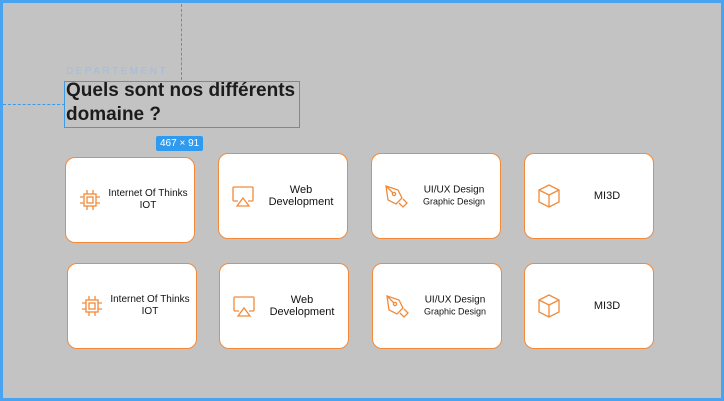  Describe the element at coordinates (117, 71) in the screenshot. I see `section-eyebrow: DEPARTEMENT` at that location.